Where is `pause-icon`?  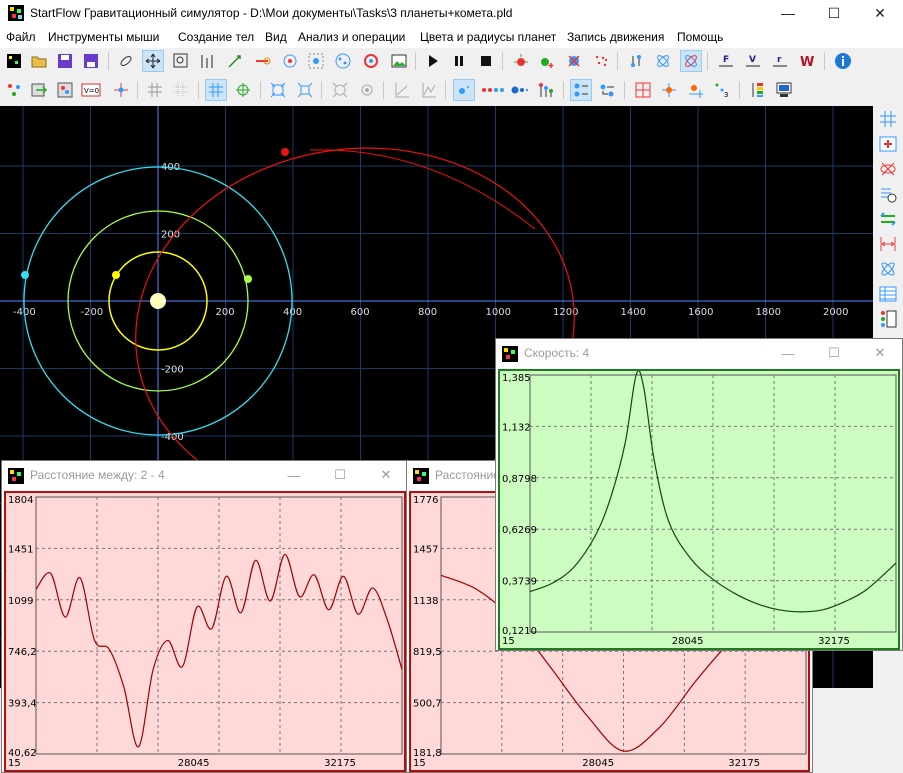 pause-icon is located at coordinates (459, 61).